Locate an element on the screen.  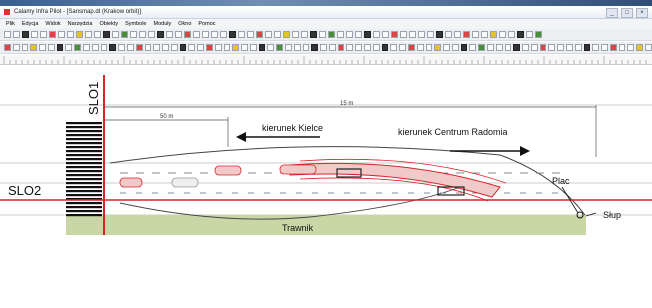
menu-item-edycja: Edycja is located at coordinates (30, 24).